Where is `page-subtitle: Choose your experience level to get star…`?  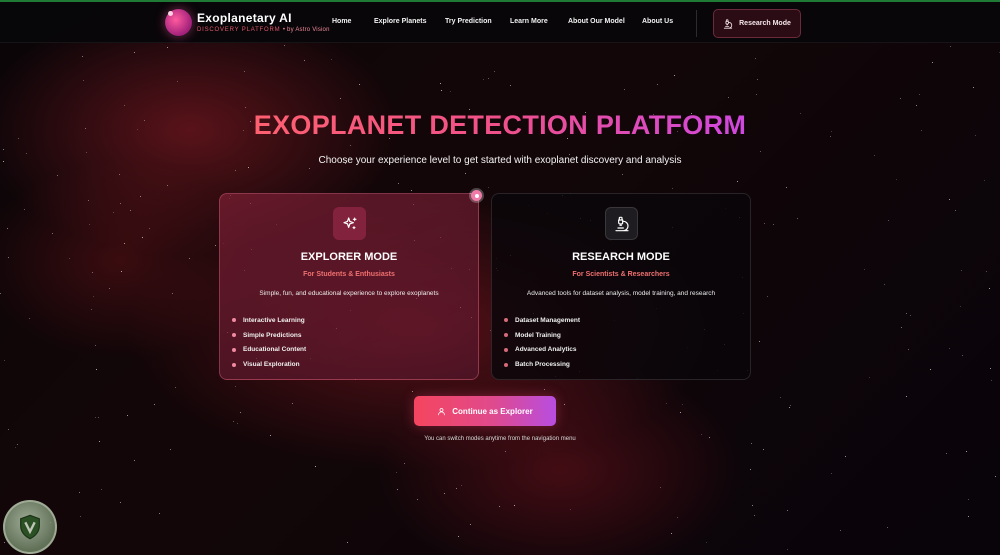 page-subtitle: Choose your experience level to get star… is located at coordinates (500, 160).